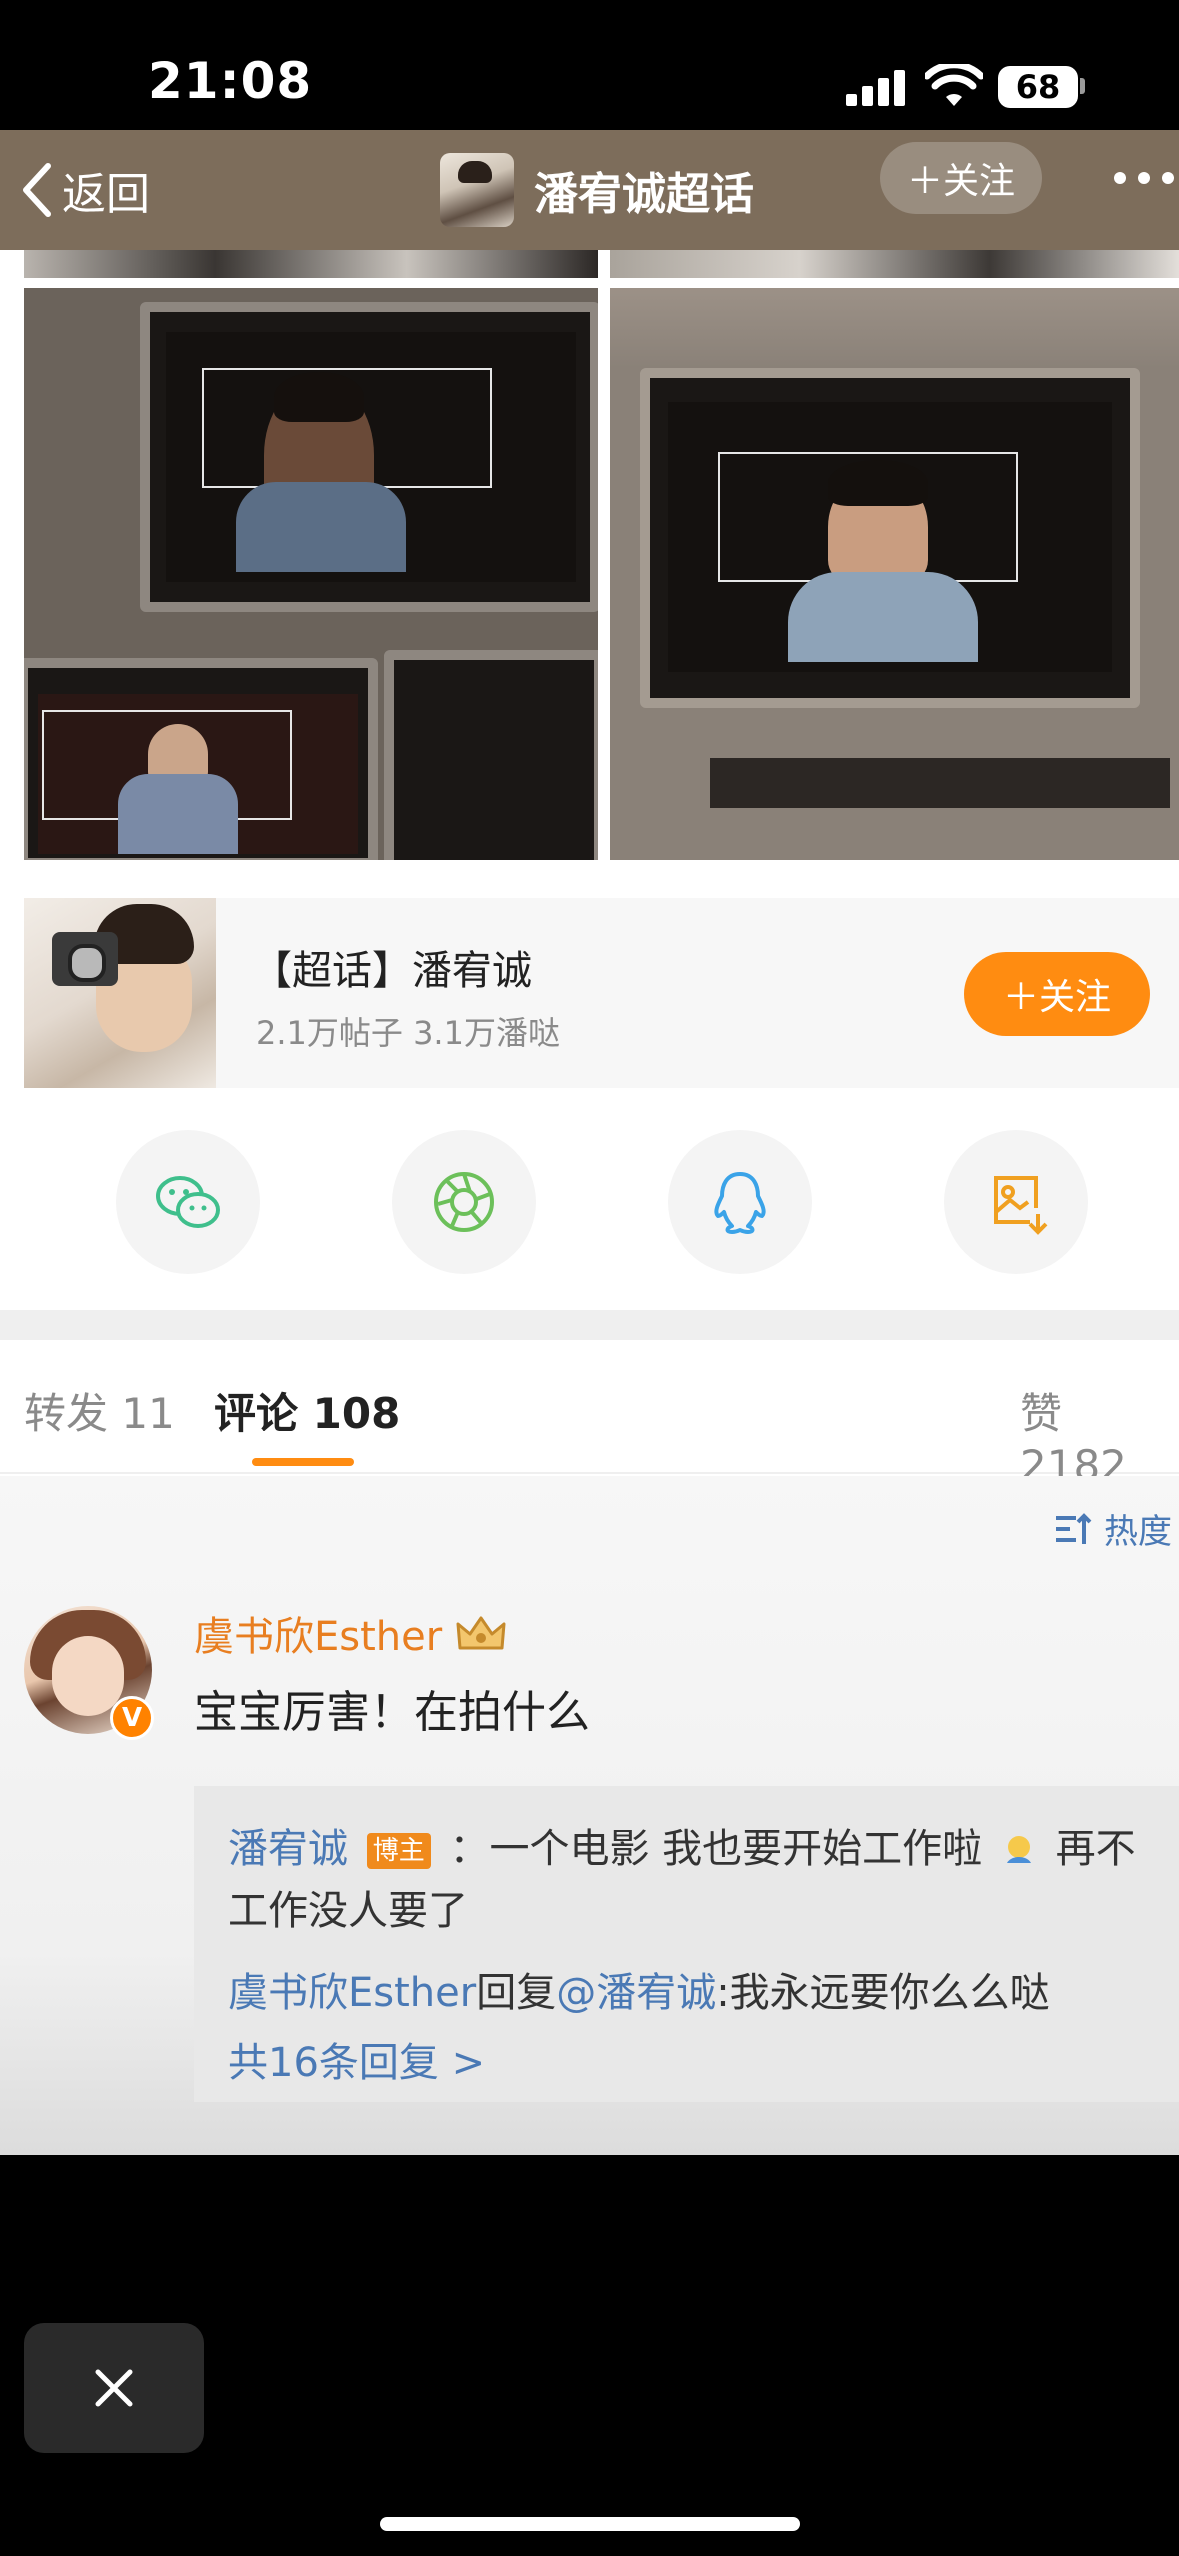 The width and height of the screenshot is (1179, 2556). I want to click on share-moments-button, so click(464, 1202).